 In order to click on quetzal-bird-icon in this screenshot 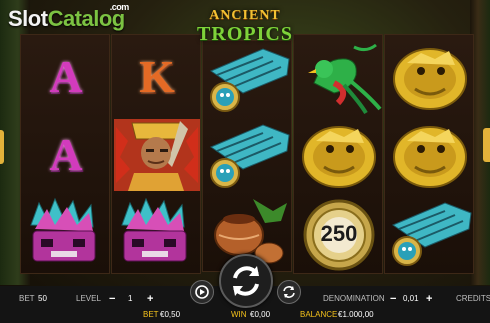, I will do `click(345, 79)`.